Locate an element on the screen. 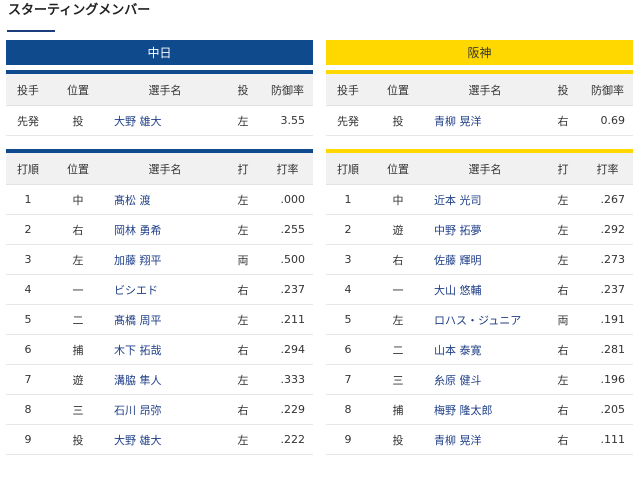 The height and width of the screenshot is (484, 639). table-row: 3 右佐藤 輝明左 .273 is located at coordinates (479, 259).